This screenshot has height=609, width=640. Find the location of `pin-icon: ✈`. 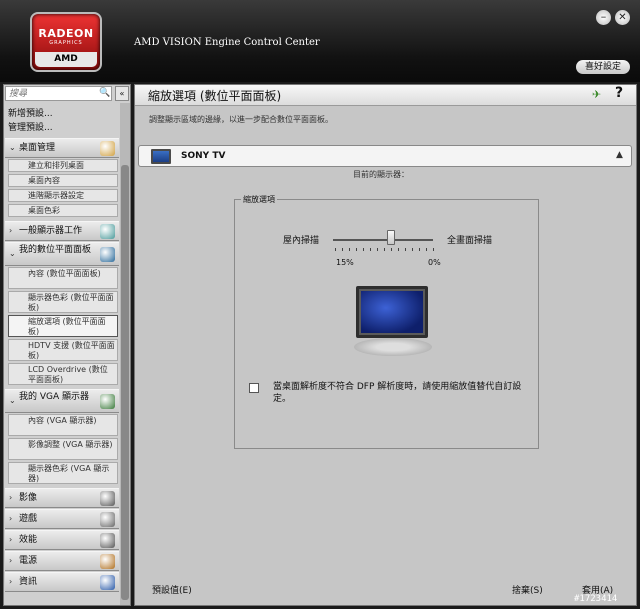

pin-icon: ✈ is located at coordinates (598, 94).